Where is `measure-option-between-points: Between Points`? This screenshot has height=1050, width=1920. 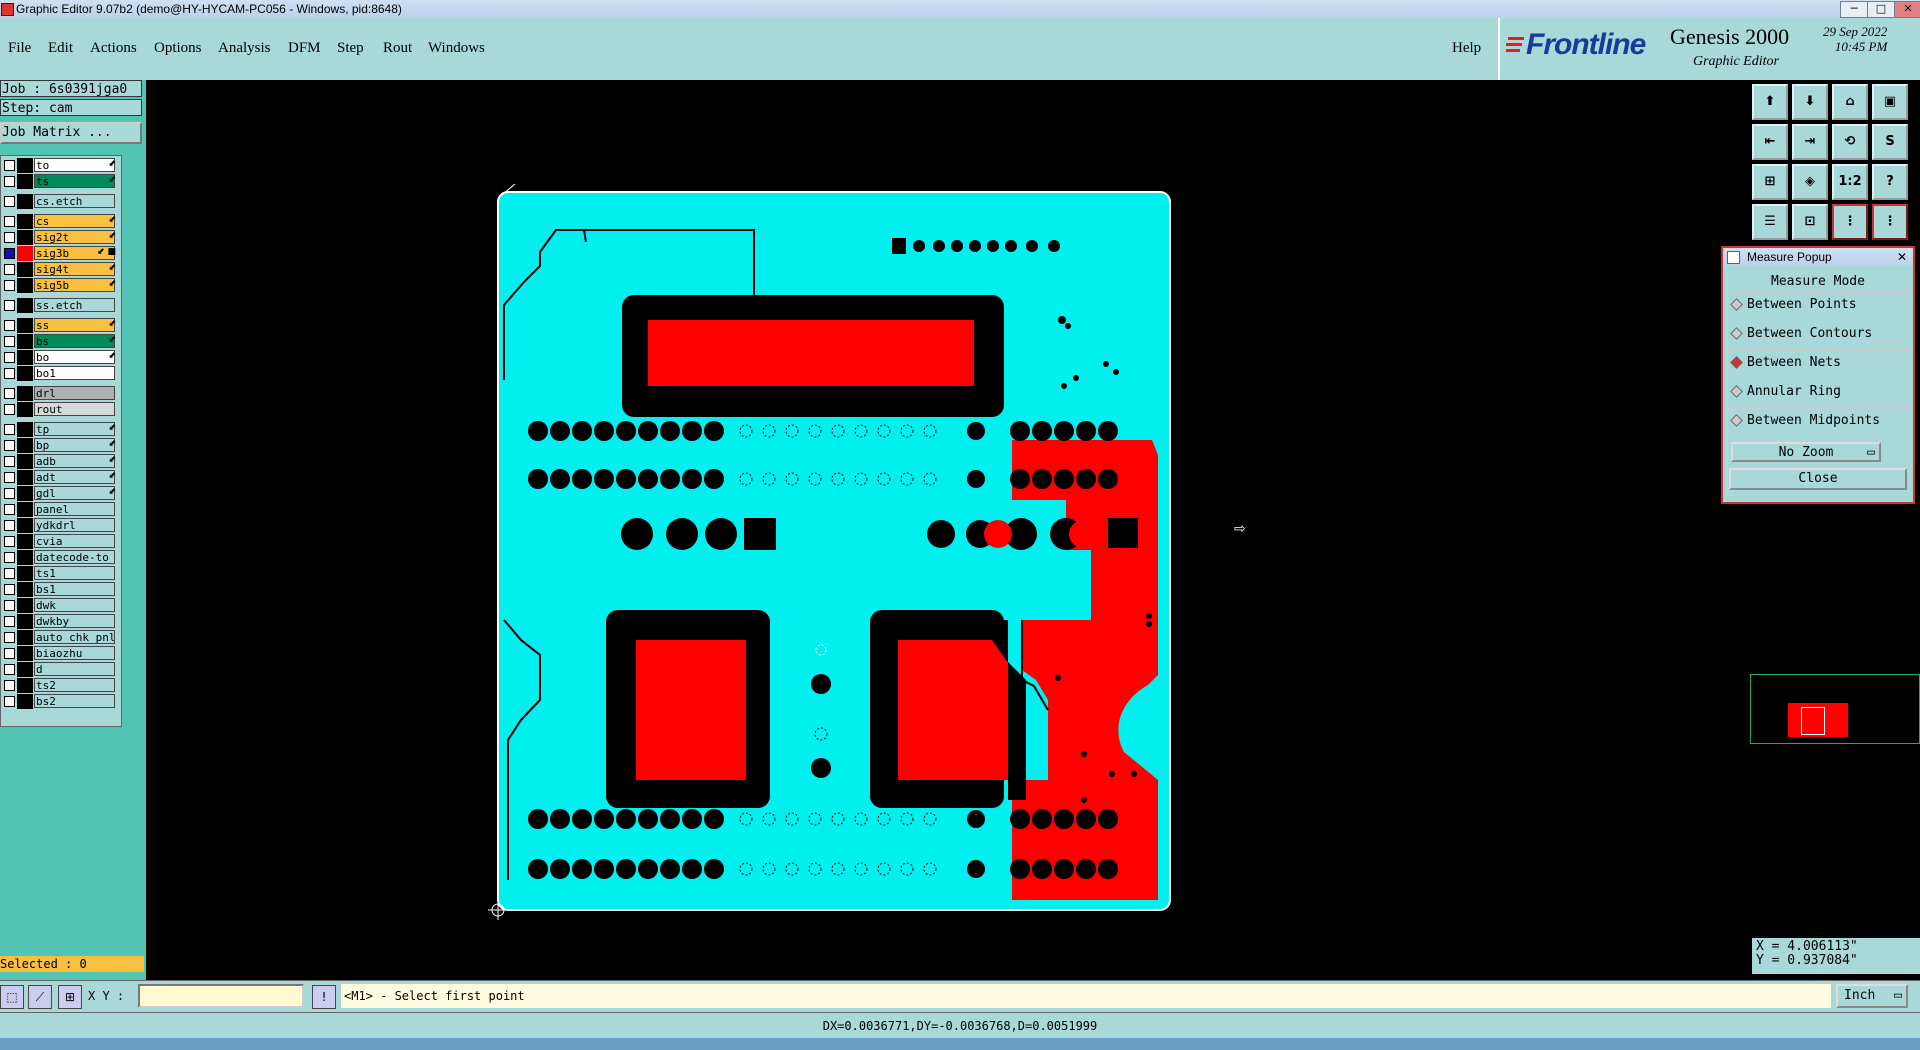 measure-option-between-points: Between Points is located at coordinates (1820, 304).